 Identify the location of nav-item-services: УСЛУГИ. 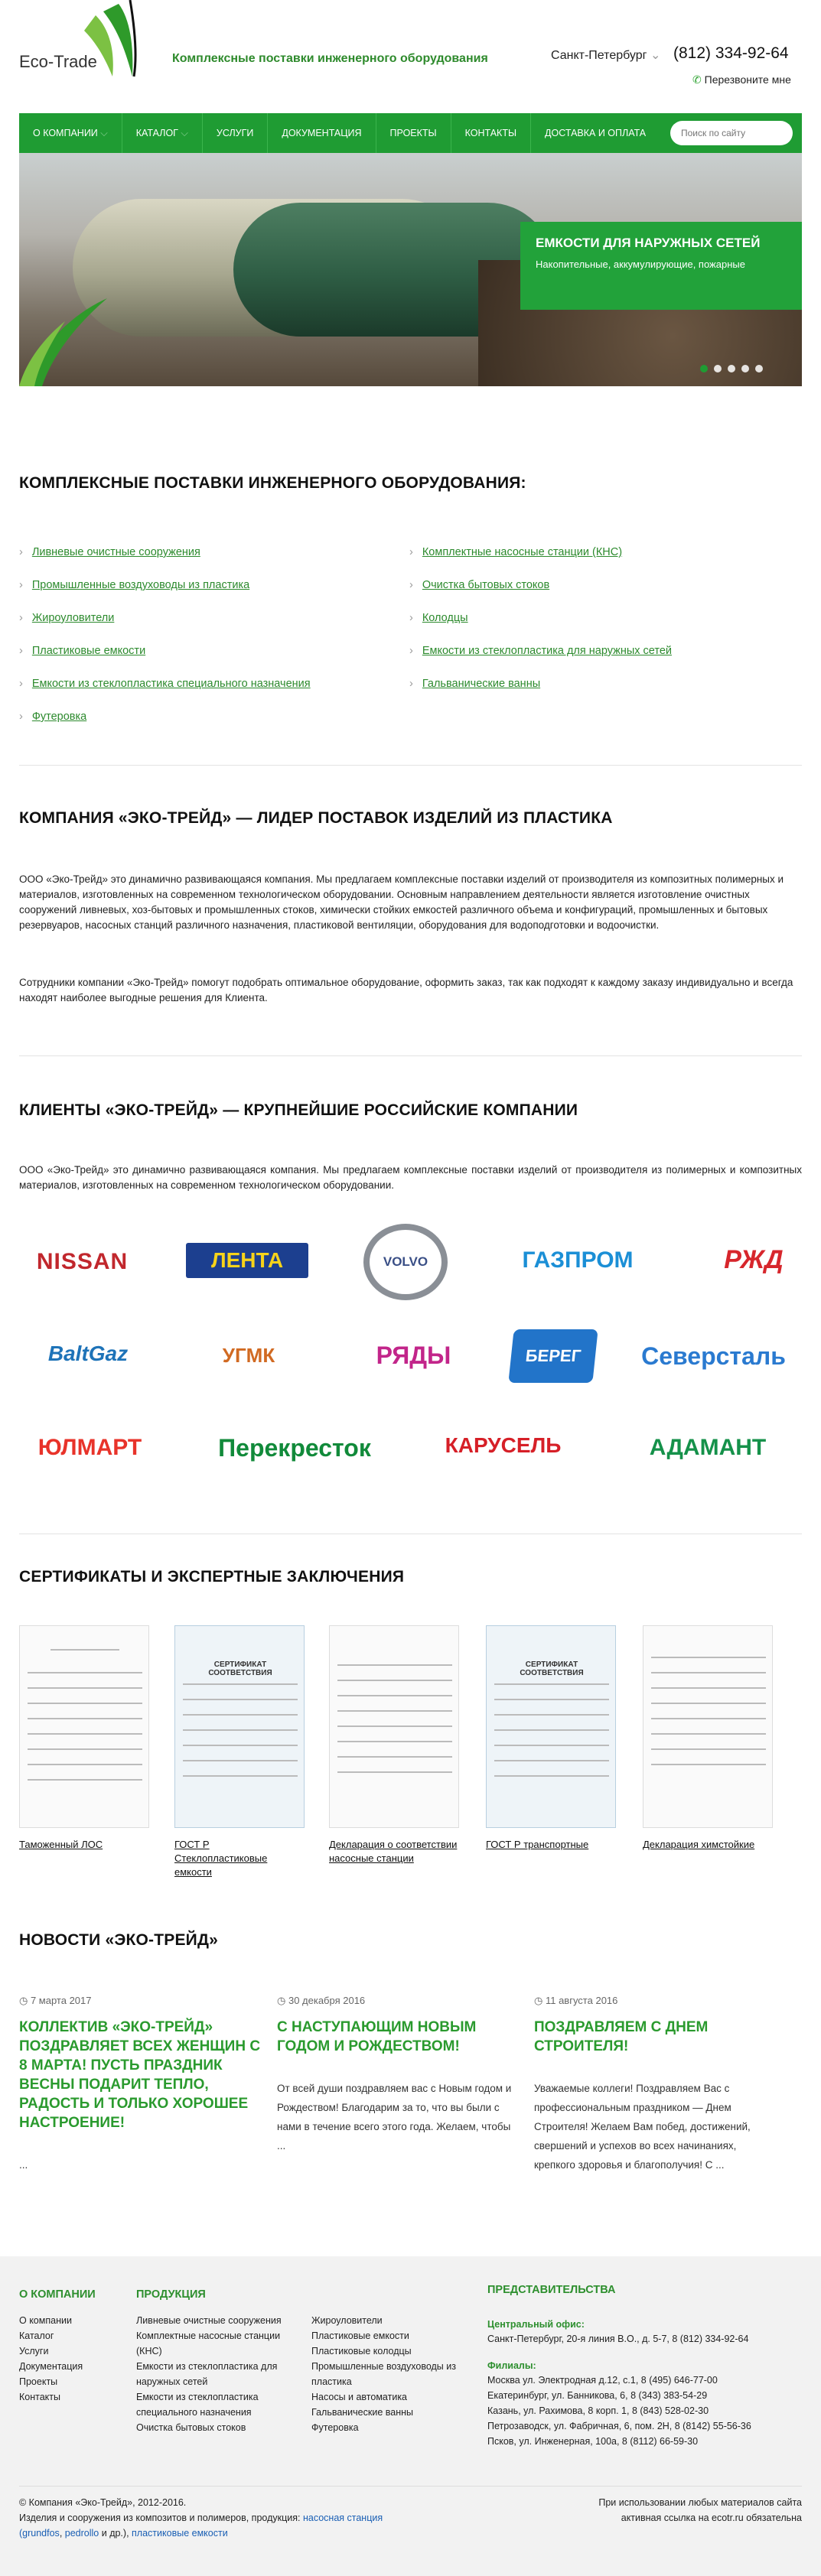
(235, 133).